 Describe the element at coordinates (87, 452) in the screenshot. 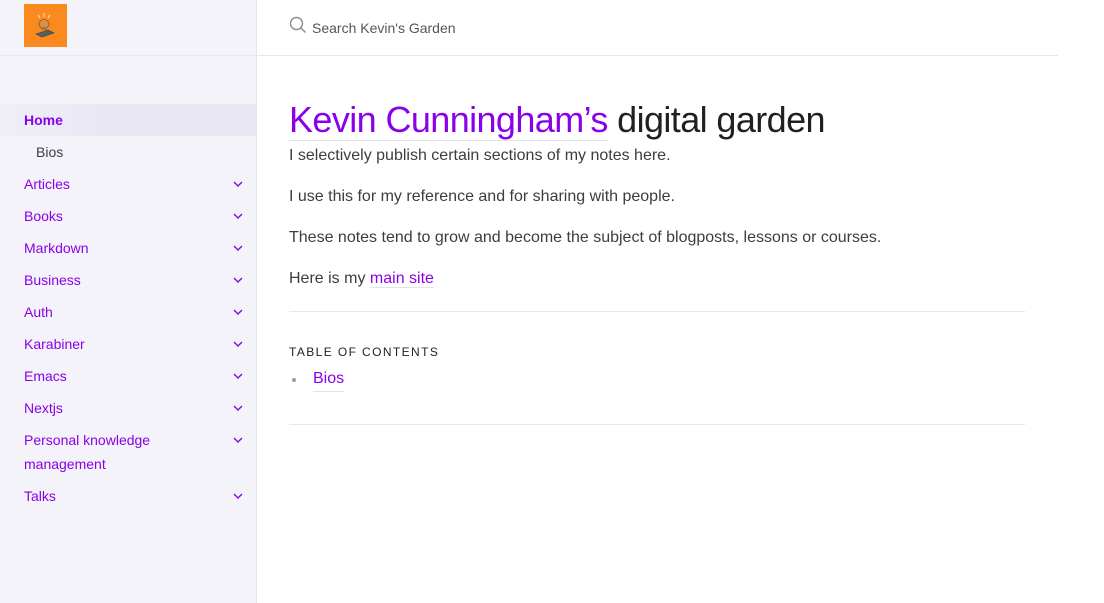

I see `sidebar-item-label: Personal knowledge management` at that location.